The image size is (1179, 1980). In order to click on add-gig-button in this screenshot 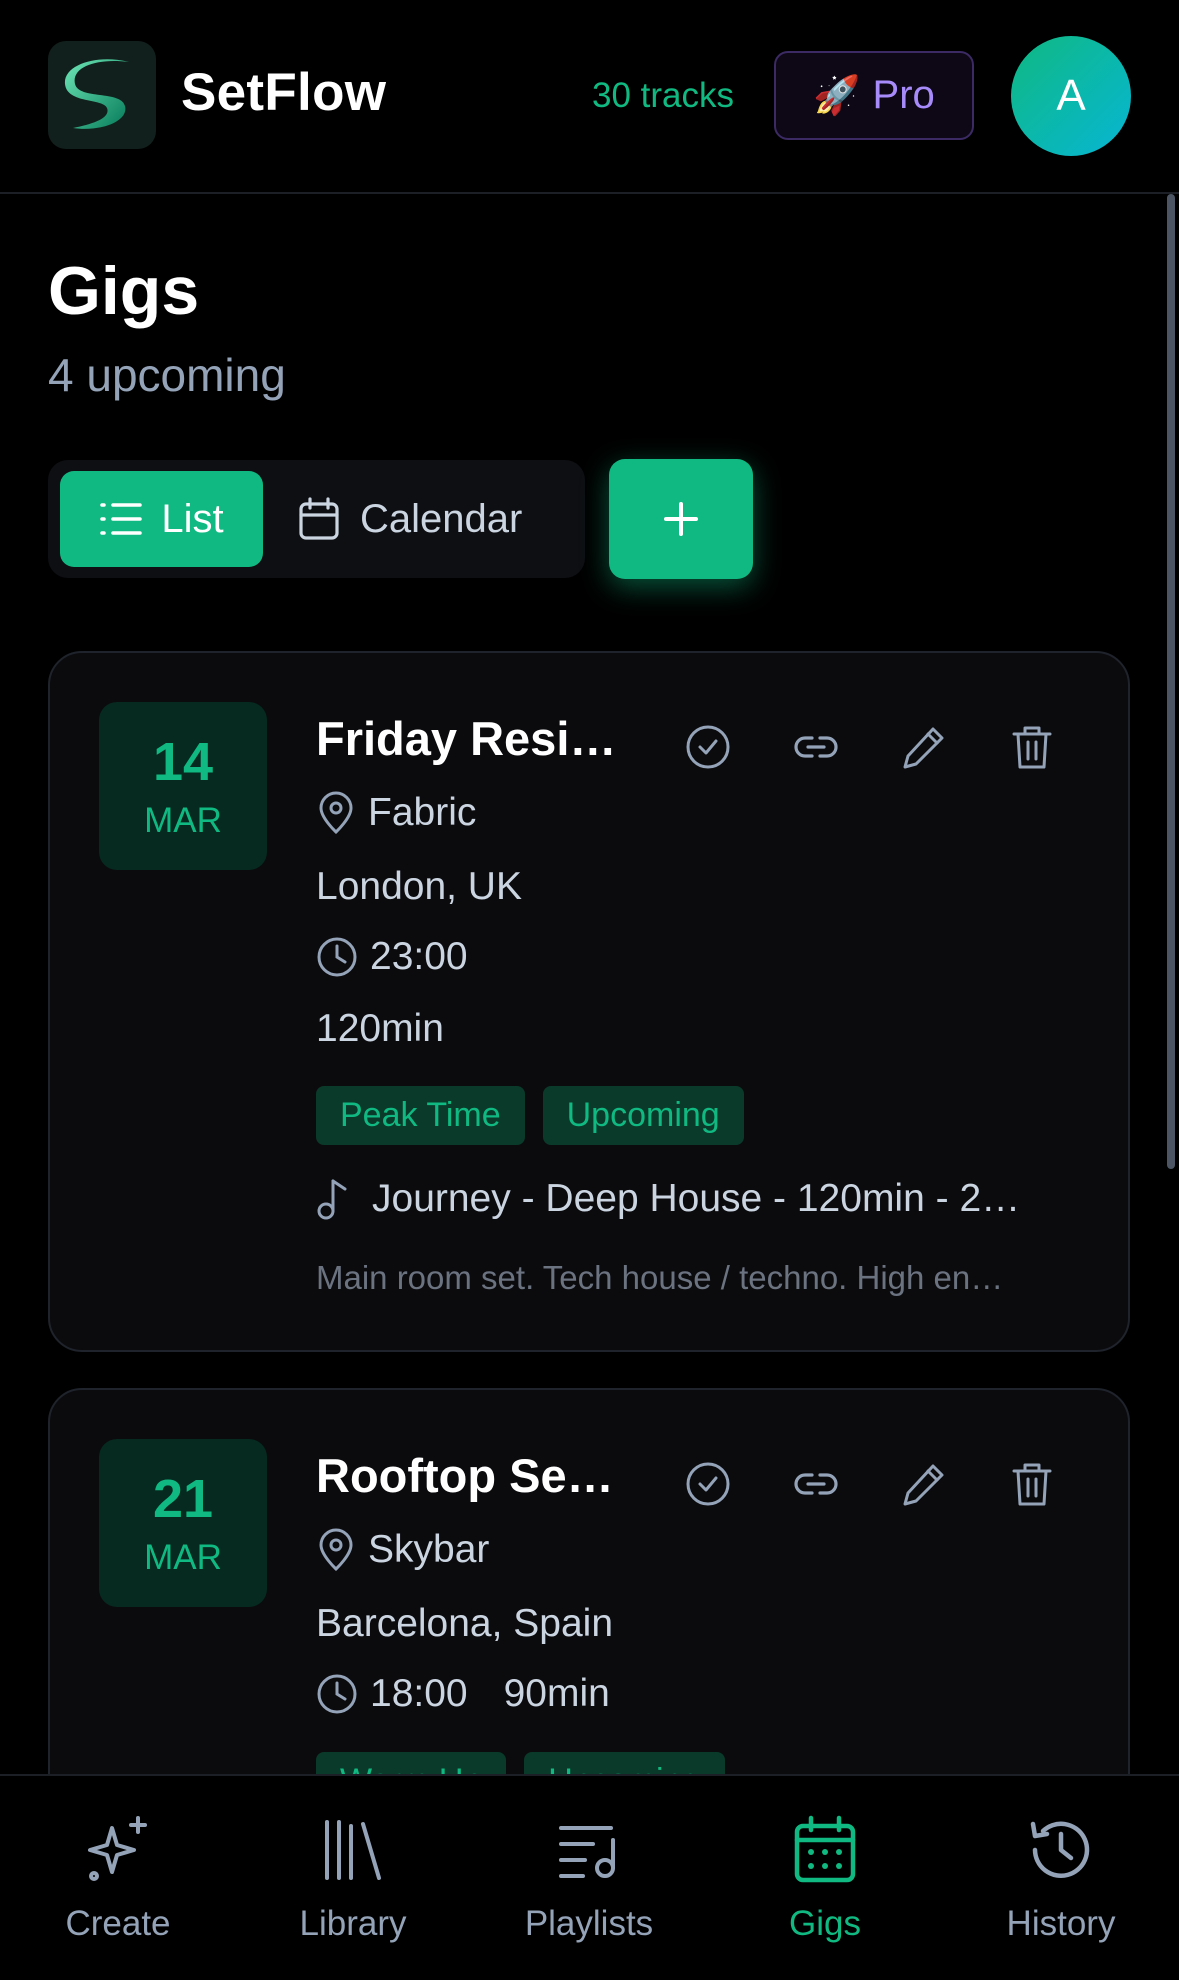, I will do `click(681, 519)`.